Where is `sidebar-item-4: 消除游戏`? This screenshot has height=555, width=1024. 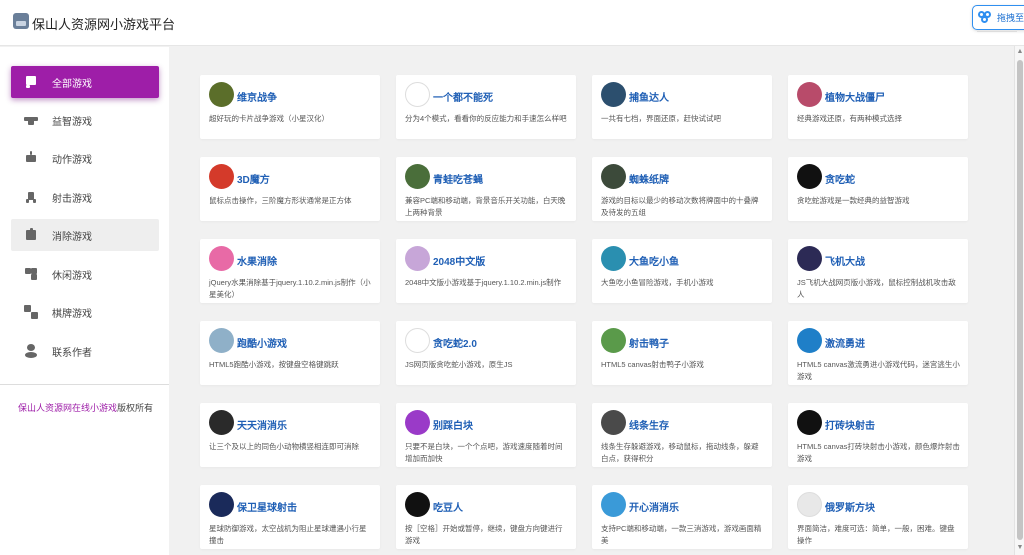 sidebar-item-4: 消除游戏 is located at coordinates (85, 235).